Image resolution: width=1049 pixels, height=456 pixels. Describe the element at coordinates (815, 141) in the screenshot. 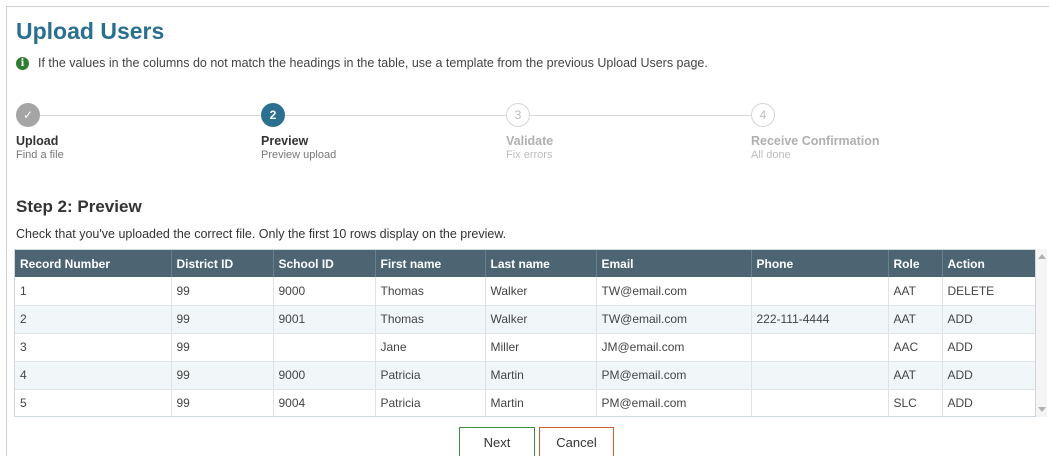

I see `step-title: Receive Confirmation` at that location.